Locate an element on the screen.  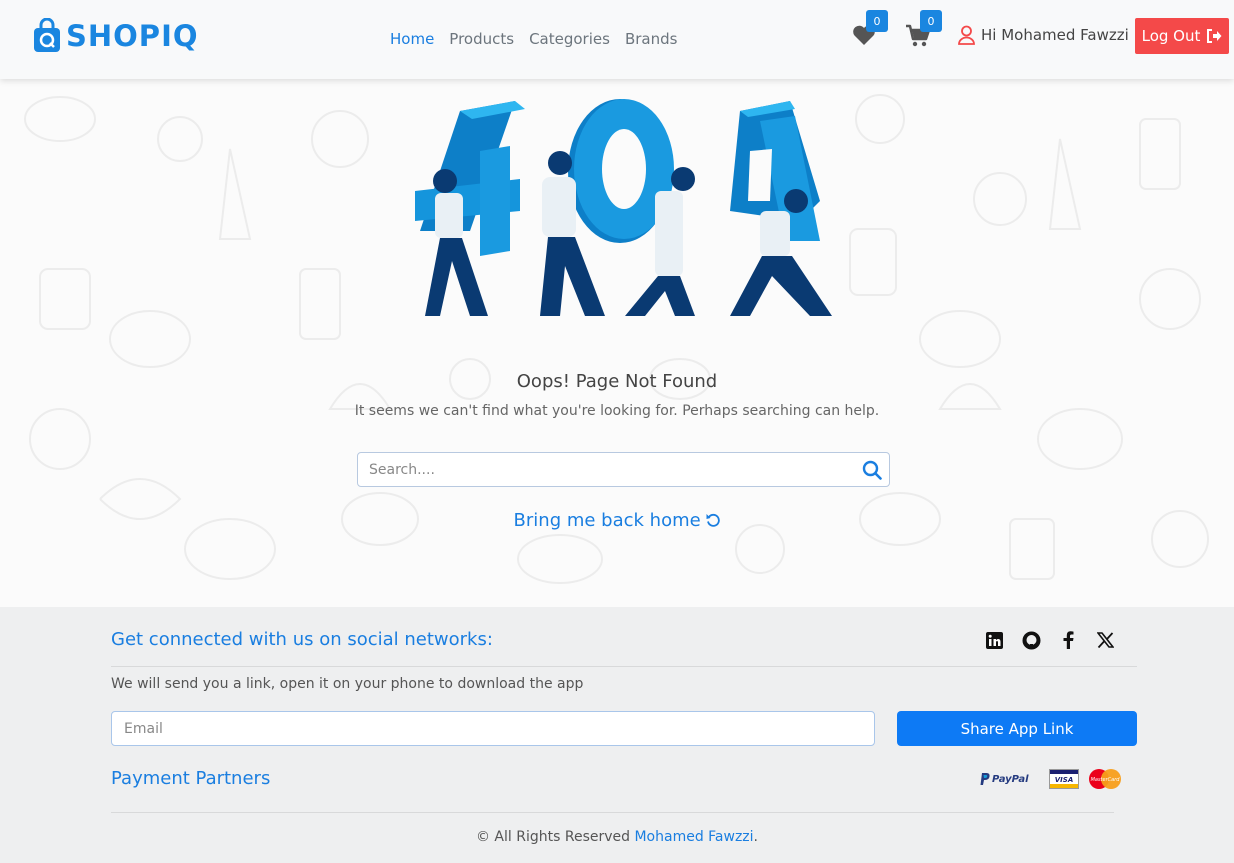
svg-text: MasterCard is located at coordinates (1105, 780).